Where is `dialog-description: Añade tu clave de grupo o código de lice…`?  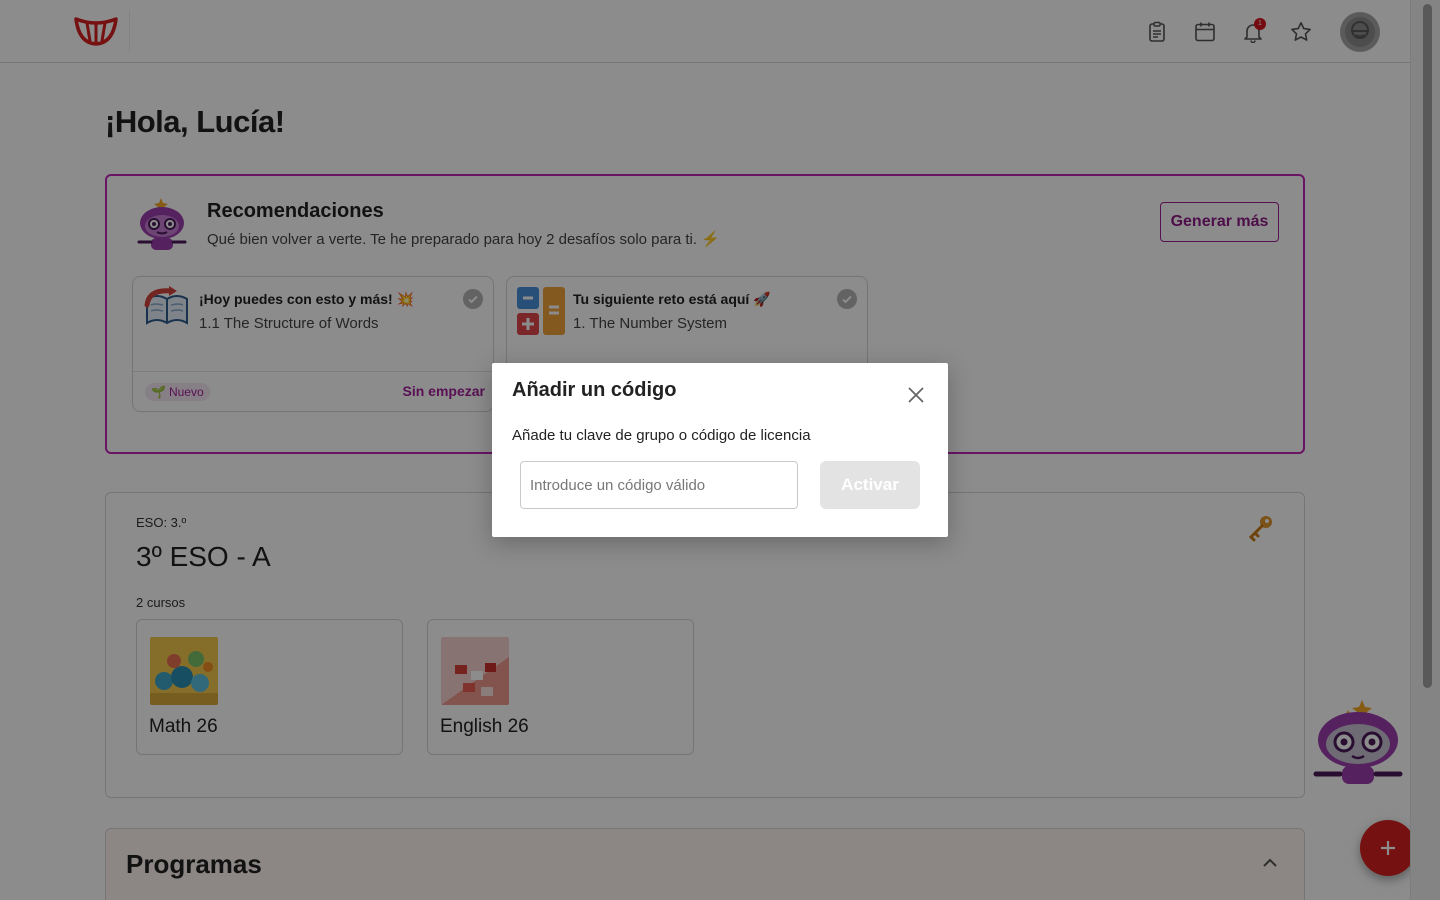
dialog-description: Añade tu clave de grupo o código de lice… is located at coordinates (661, 435).